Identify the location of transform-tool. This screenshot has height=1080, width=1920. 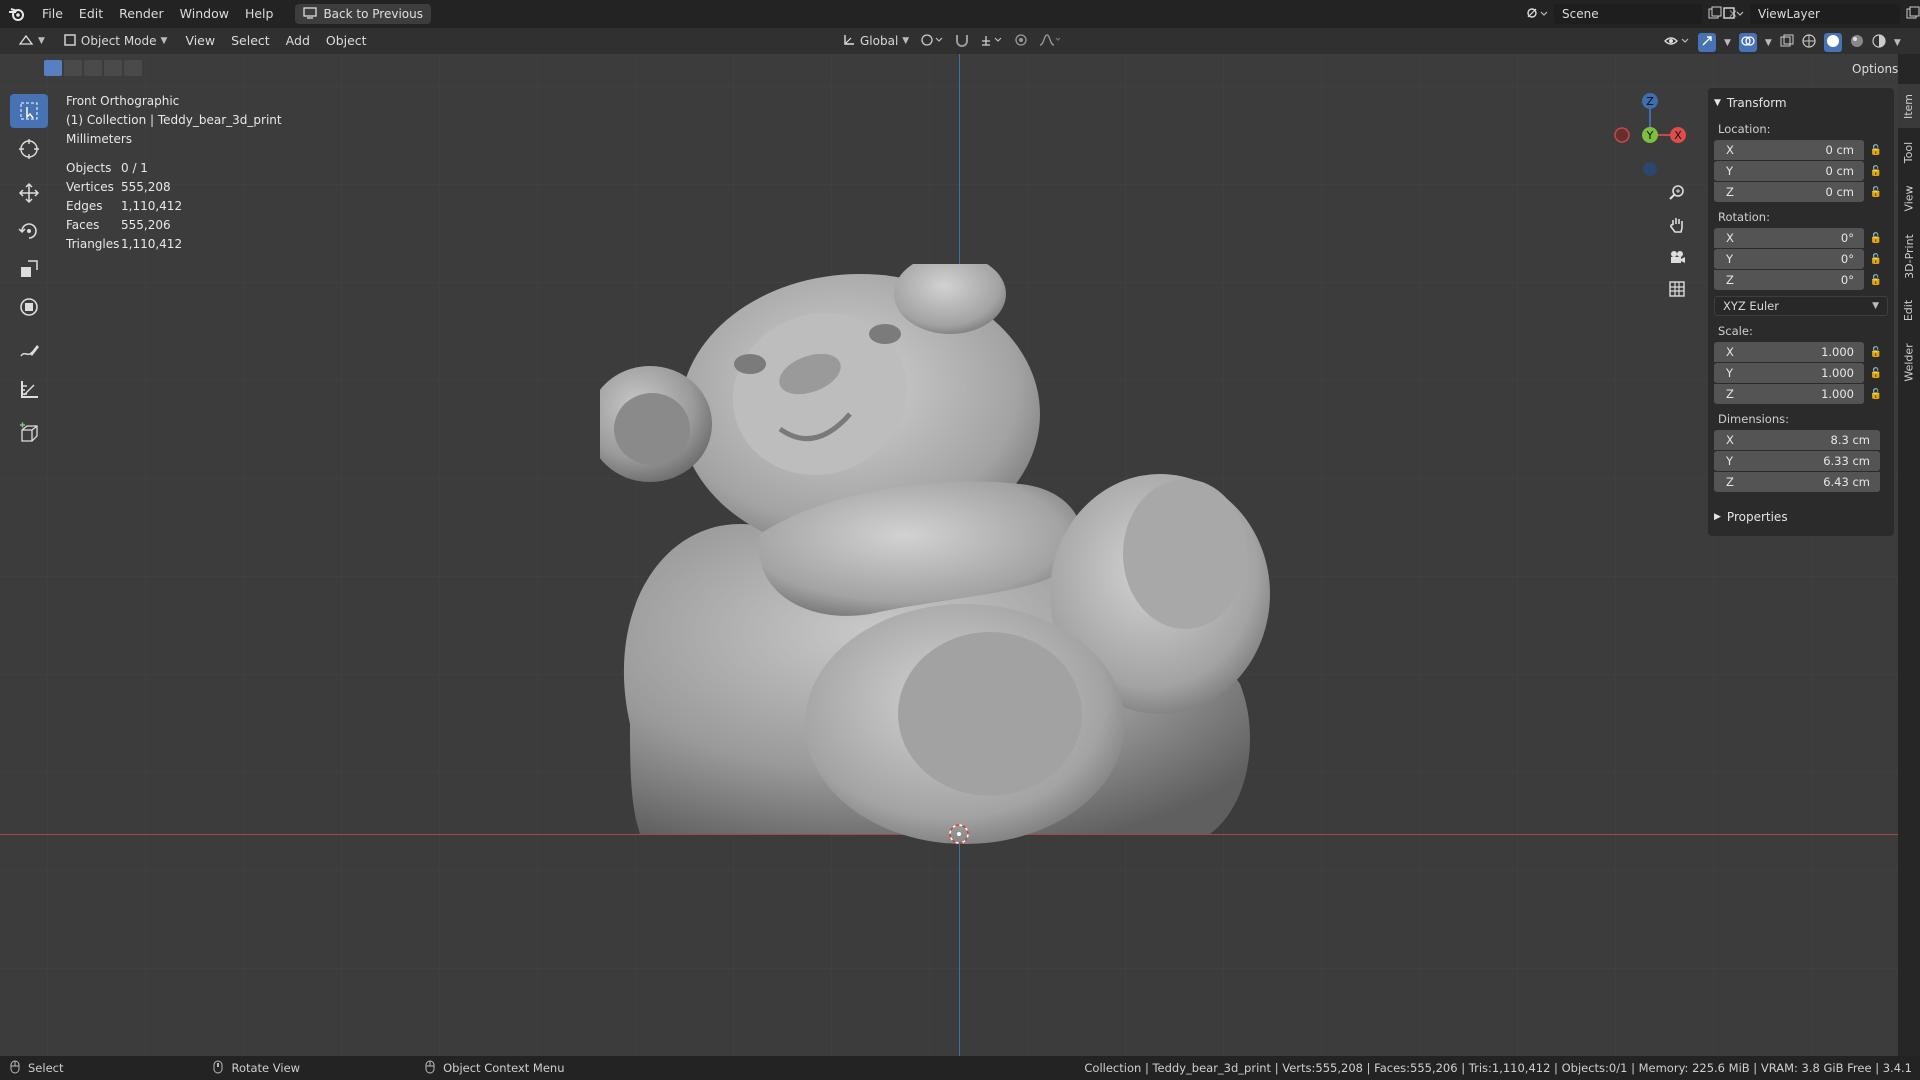
(29, 307).